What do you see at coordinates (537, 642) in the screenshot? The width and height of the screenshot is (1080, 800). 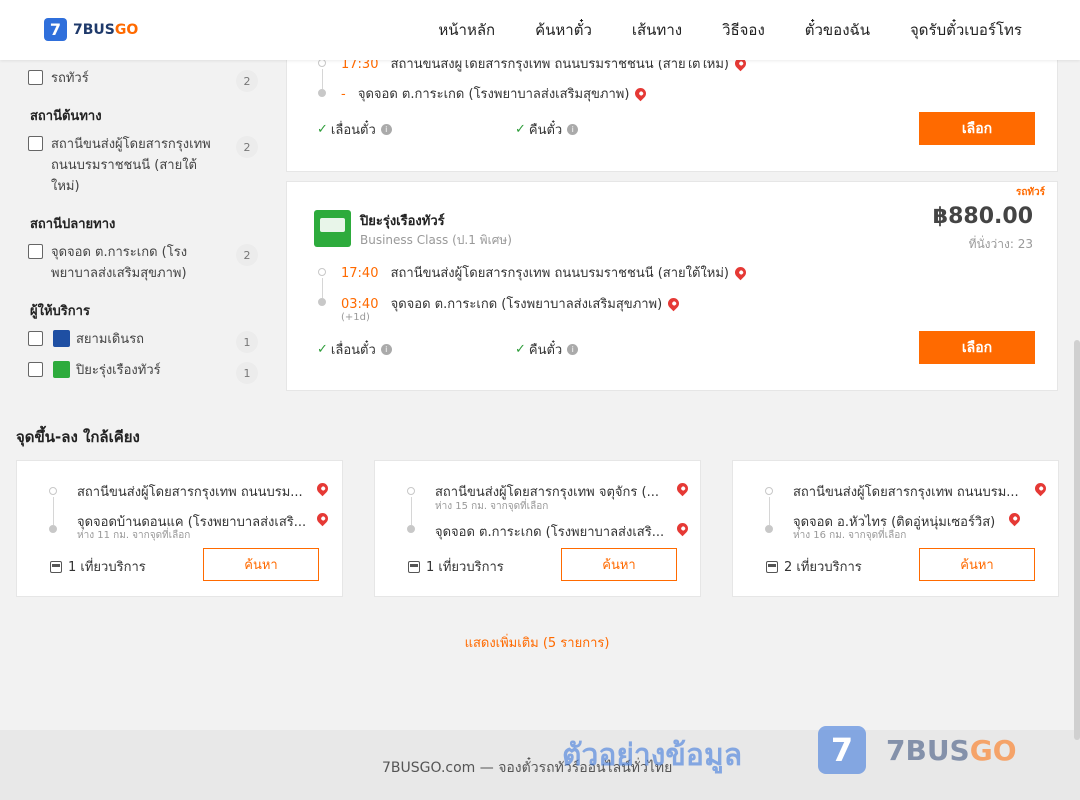 I see `show-more-link: แสดงเพิ่มเติม (5 รายการ)` at bounding box center [537, 642].